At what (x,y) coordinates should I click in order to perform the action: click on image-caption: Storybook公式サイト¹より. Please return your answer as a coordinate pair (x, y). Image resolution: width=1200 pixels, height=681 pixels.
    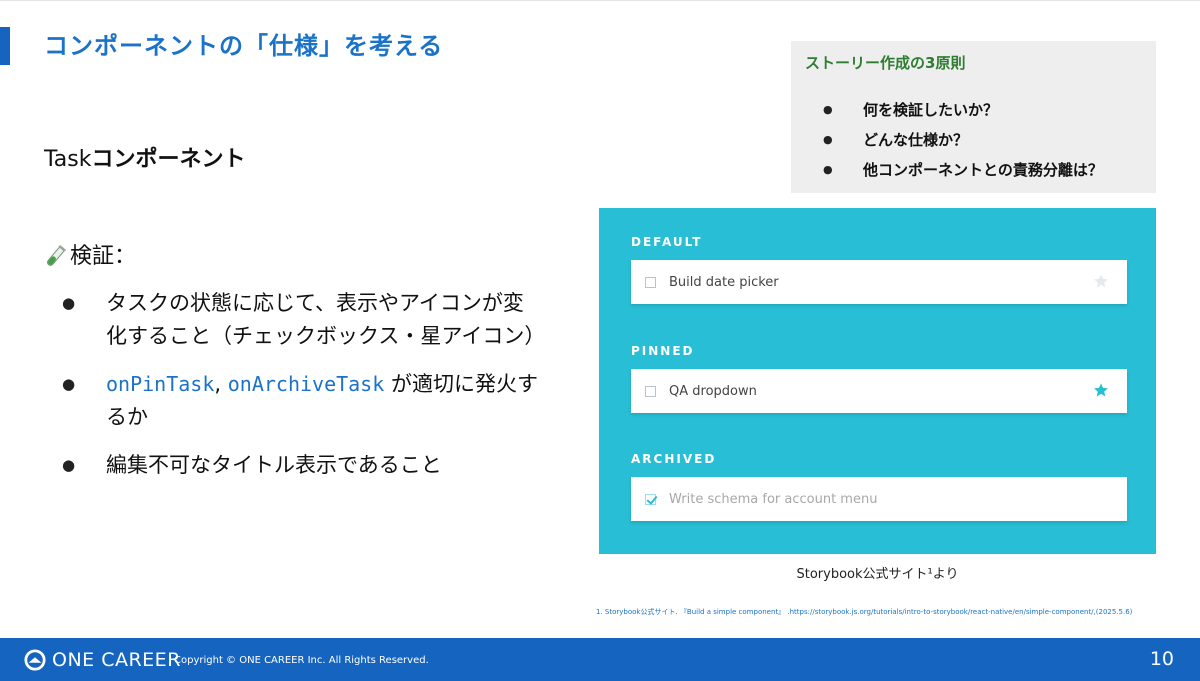
    Looking at the image, I should click on (877, 574).